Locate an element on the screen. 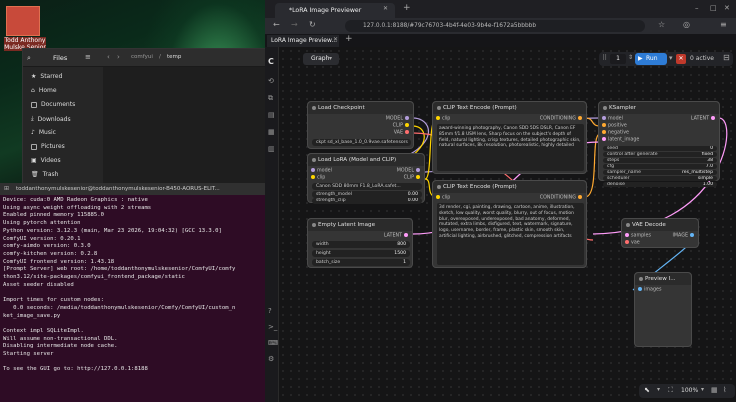  browser-tab: *LoRA Image Previewer is located at coordinates (335, 10).